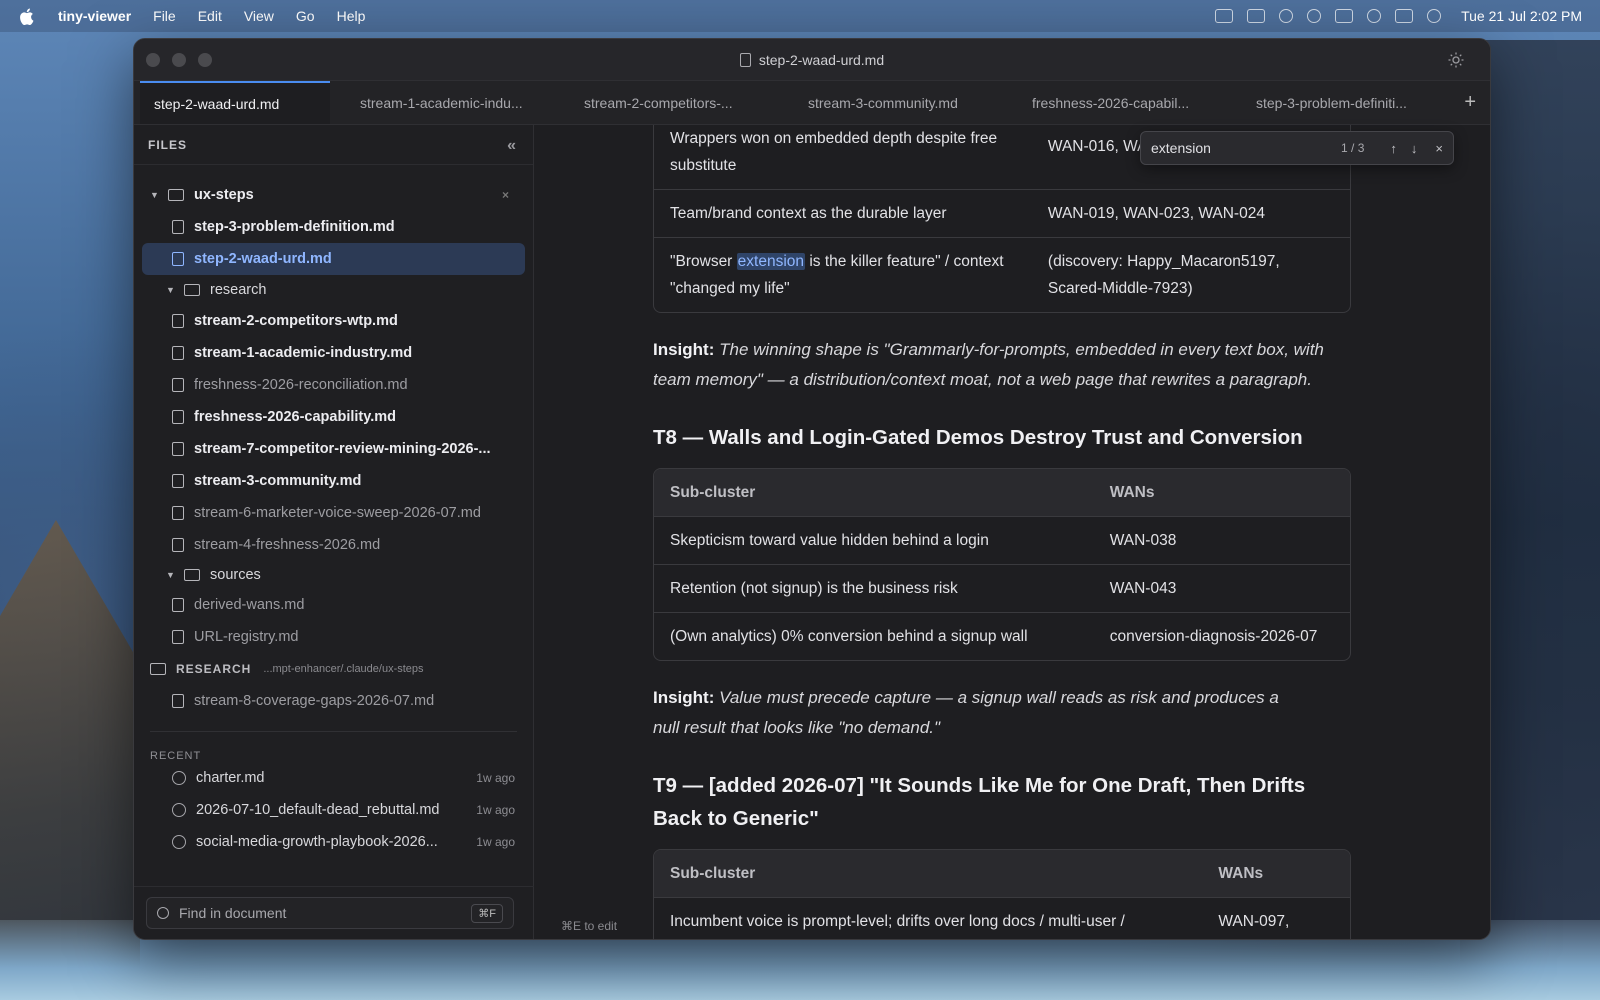  What do you see at coordinates (1470, 102) in the screenshot?
I see `new-tab-plus-icon: +` at bounding box center [1470, 102].